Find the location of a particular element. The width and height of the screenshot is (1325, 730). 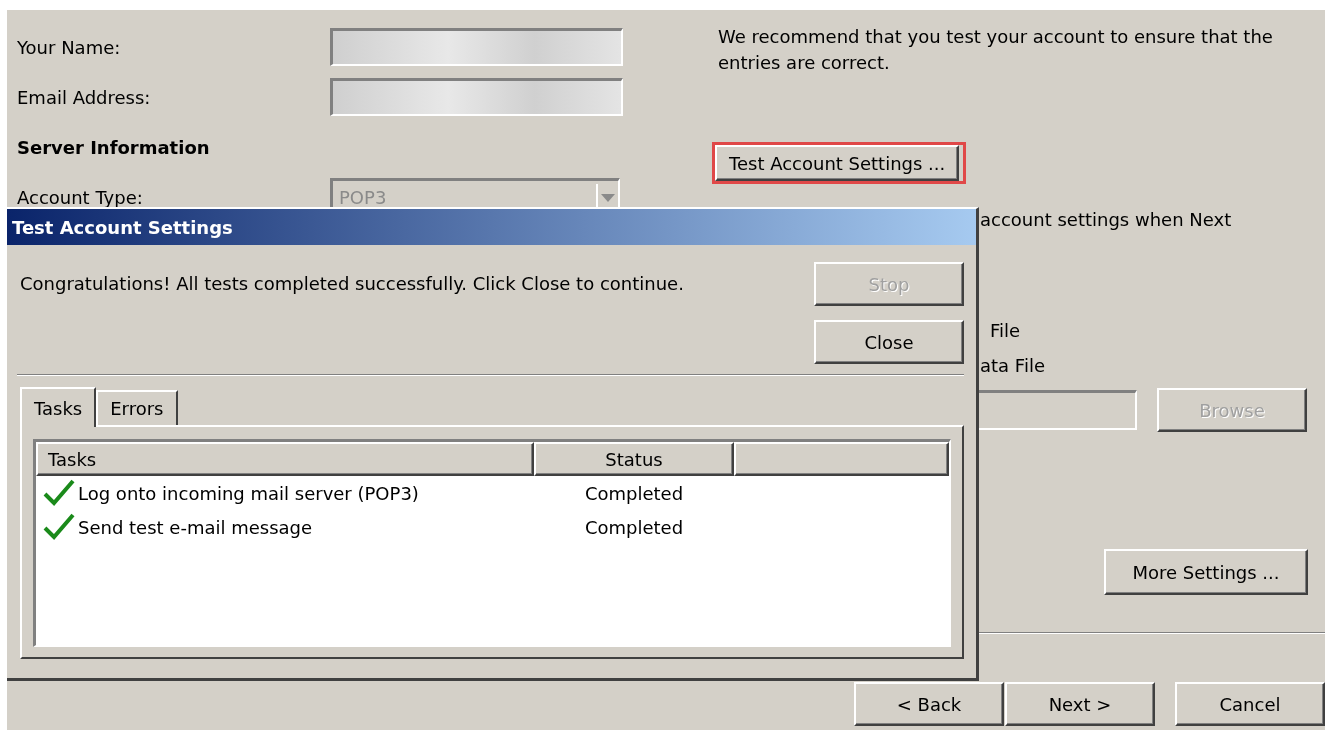

caret-icon is located at coordinates (608, 197).